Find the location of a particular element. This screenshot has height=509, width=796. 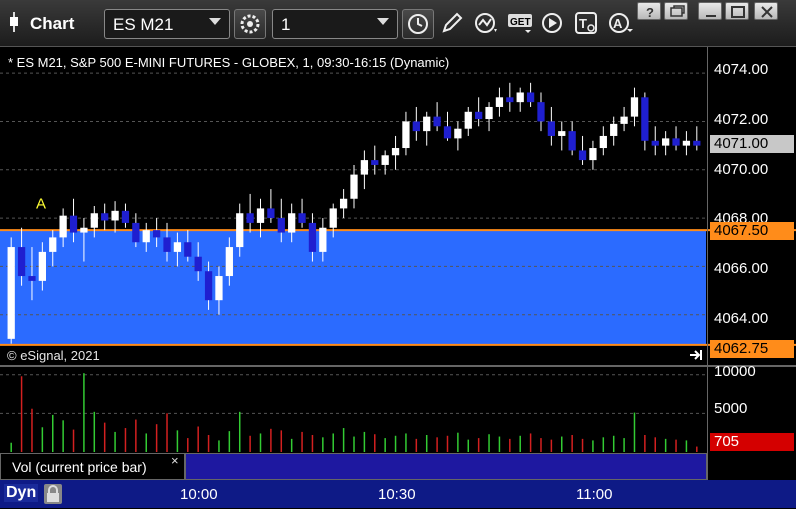

maximize-button is located at coordinates (737, 11).